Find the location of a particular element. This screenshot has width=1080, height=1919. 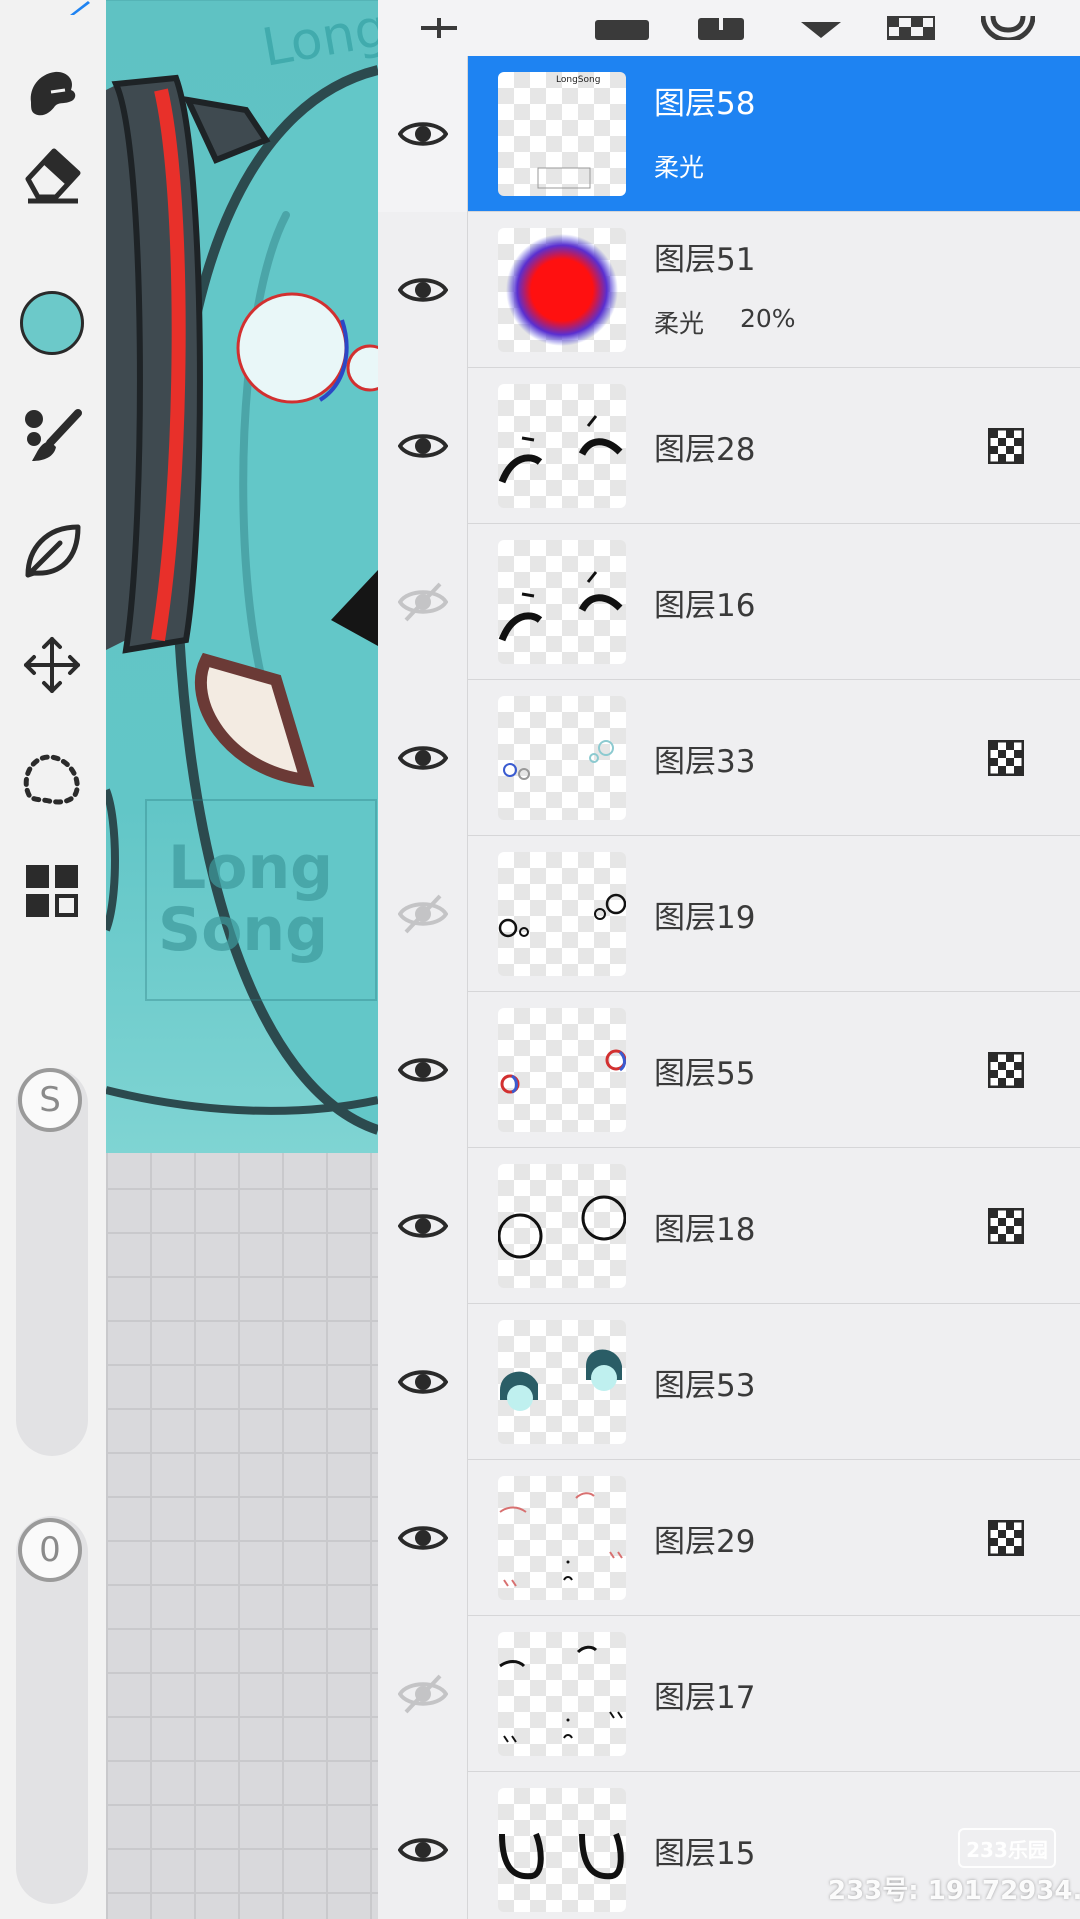

layer-row: 图层53 is located at coordinates (729, 1382).